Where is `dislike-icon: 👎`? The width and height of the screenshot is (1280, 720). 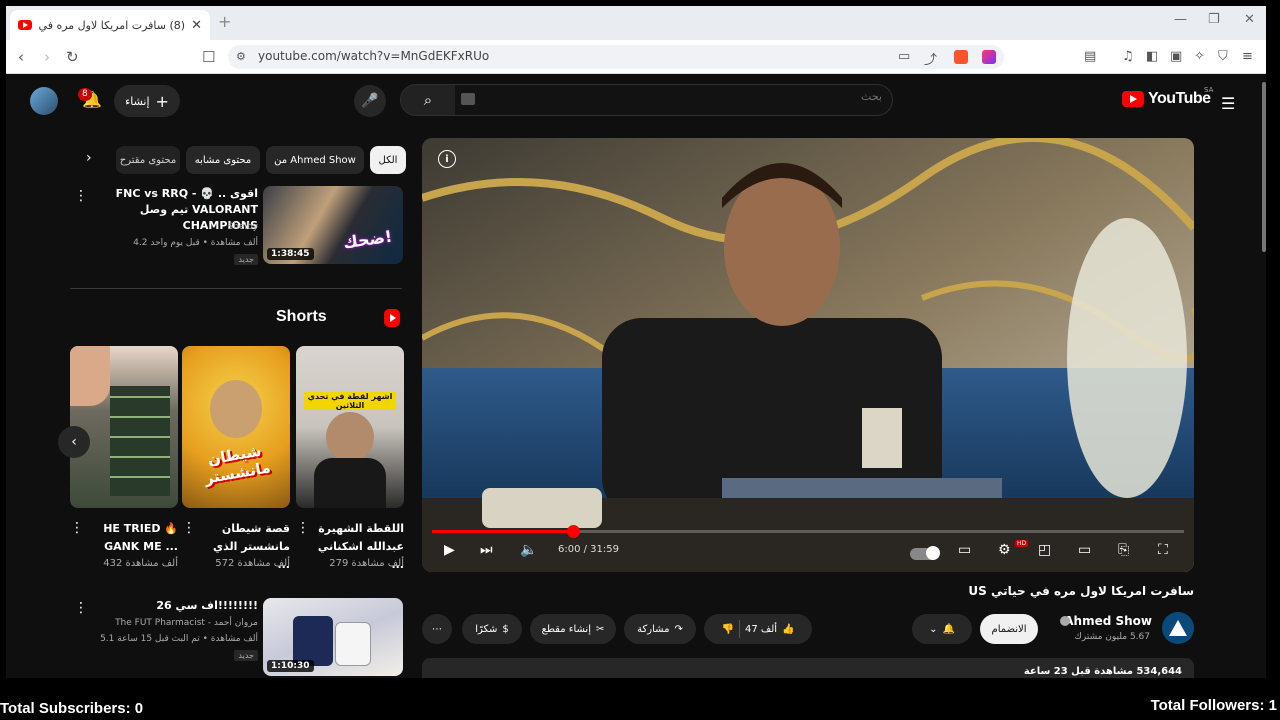
dislike-icon: 👎 is located at coordinates (728, 629).